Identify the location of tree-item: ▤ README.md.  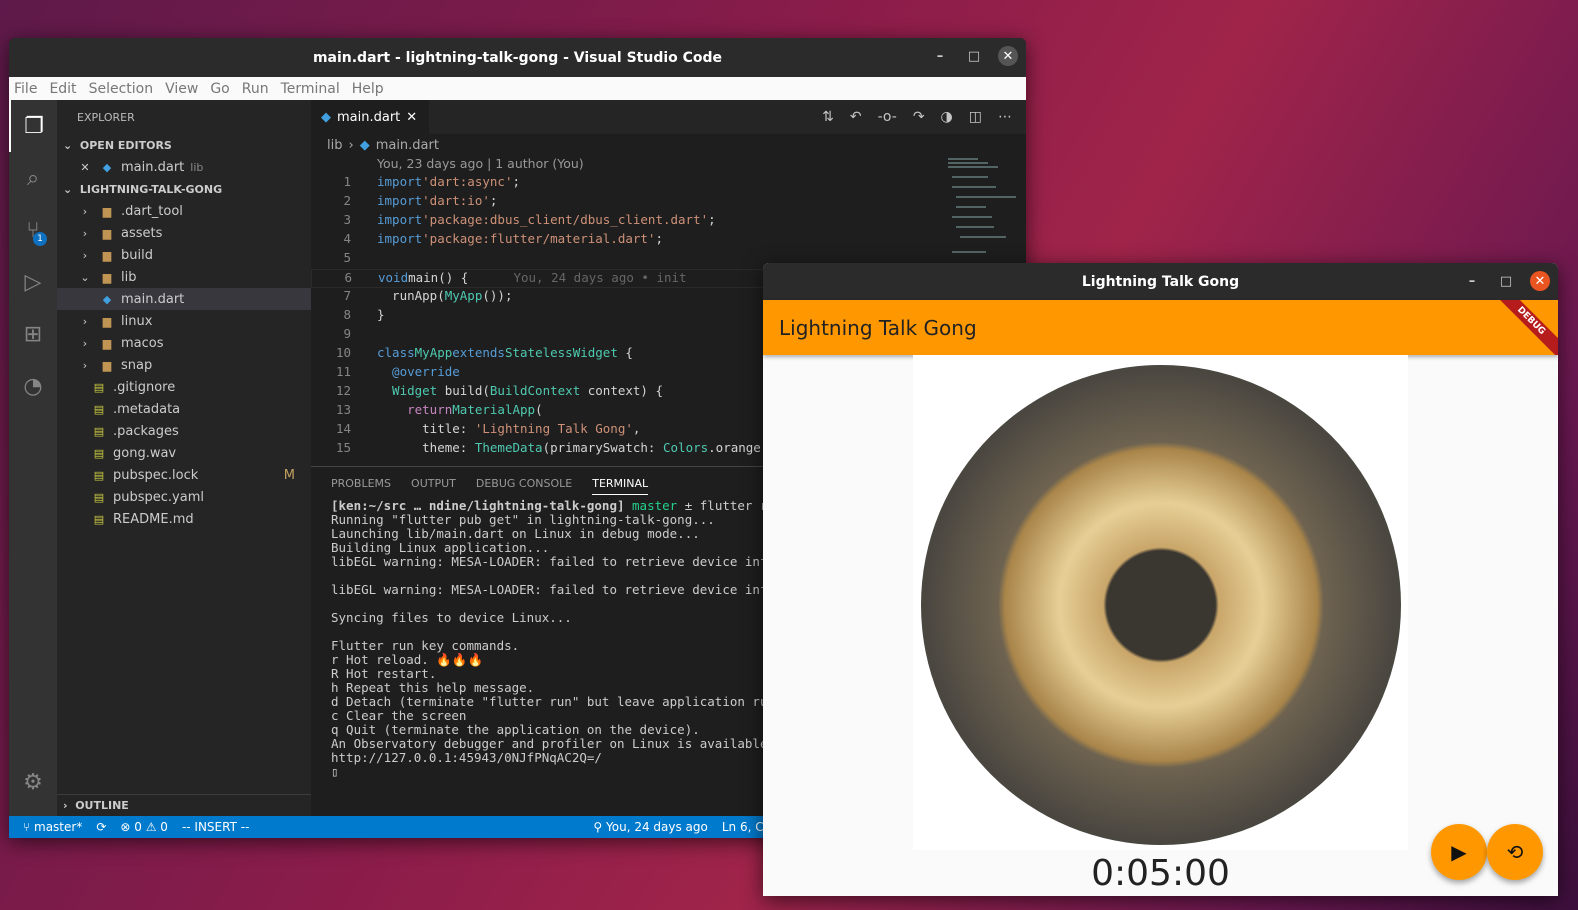
(184, 519).